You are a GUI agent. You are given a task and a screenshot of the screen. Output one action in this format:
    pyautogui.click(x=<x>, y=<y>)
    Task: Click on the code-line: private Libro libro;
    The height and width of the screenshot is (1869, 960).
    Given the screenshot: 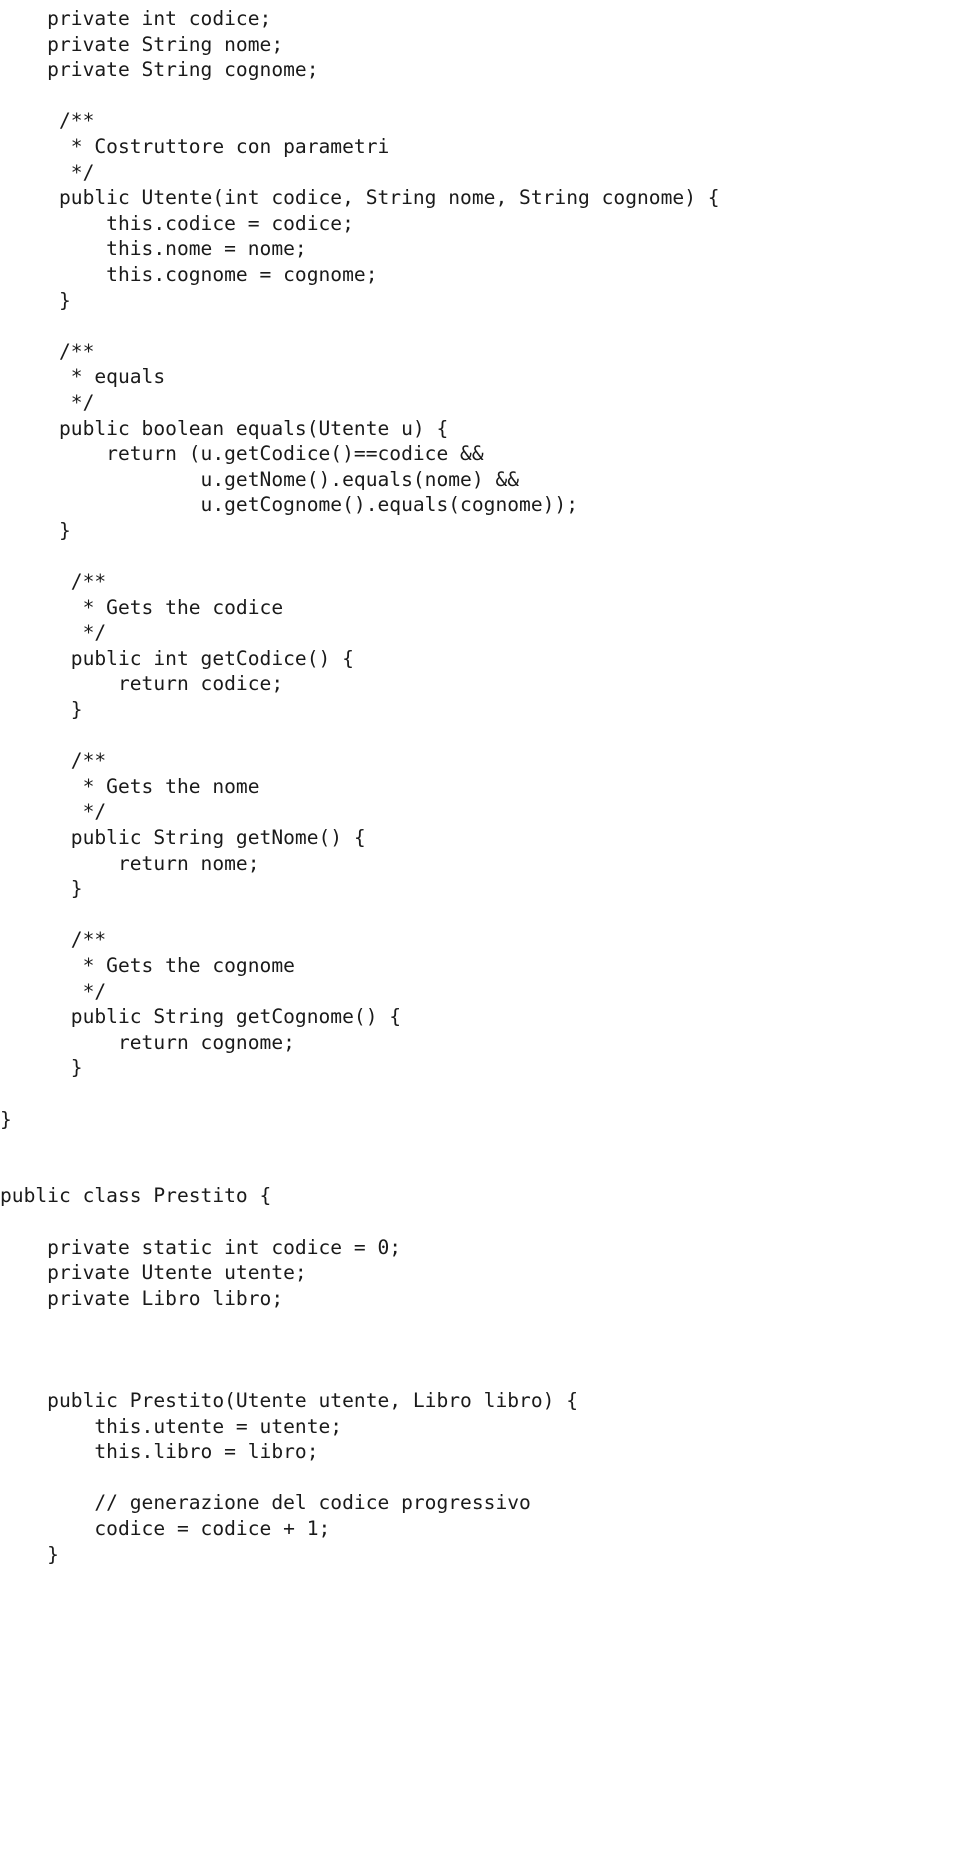 What is the action you would take?
    pyautogui.click(x=142, y=1298)
    